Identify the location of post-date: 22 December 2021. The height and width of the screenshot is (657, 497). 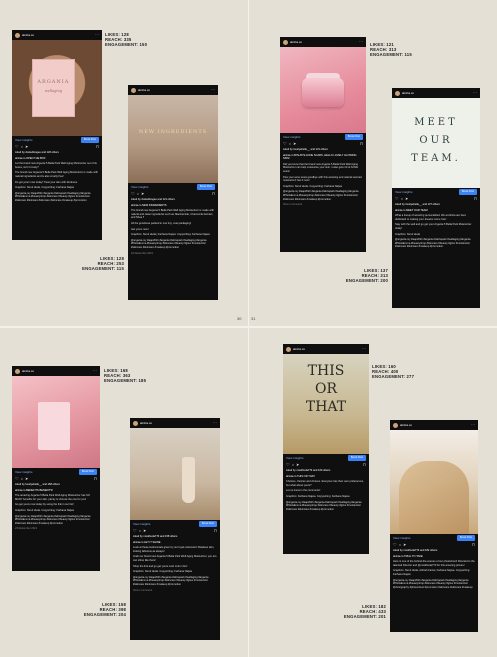
(142, 253).